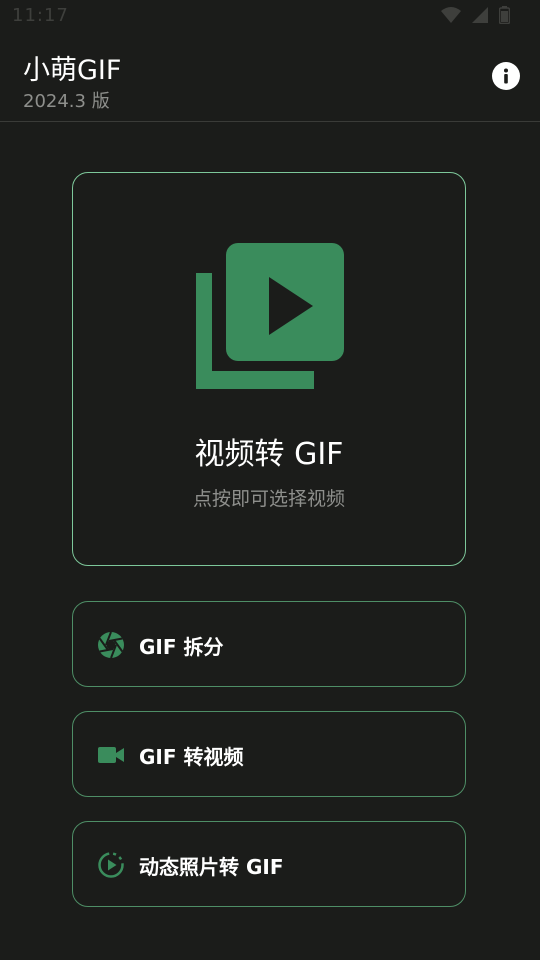 This screenshot has height=960, width=540. What do you see at coordinates (450, 17) in the screenshot?
I see `wifi-icon` at bounding box center [450, 17].